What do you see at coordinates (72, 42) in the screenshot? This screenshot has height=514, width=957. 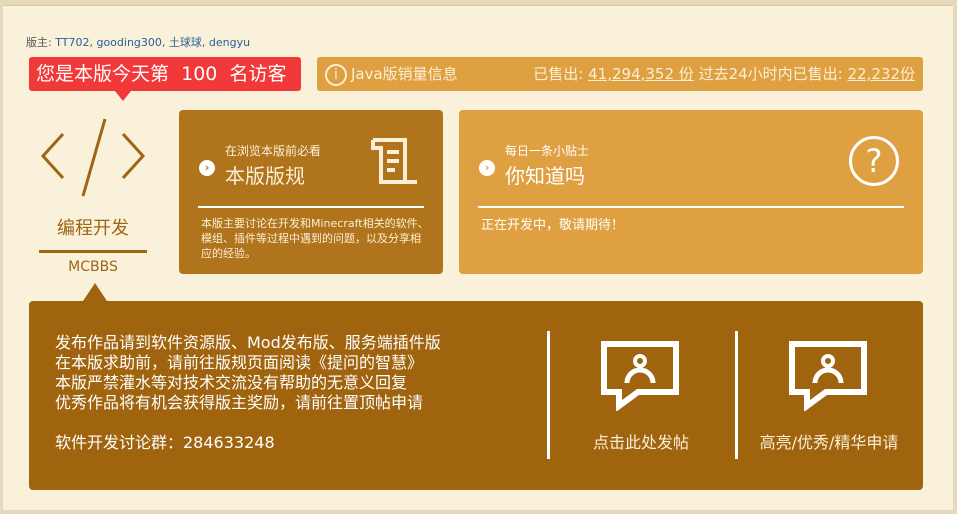 I see `moderator-link: TT702` at bounding box center [72, 42].